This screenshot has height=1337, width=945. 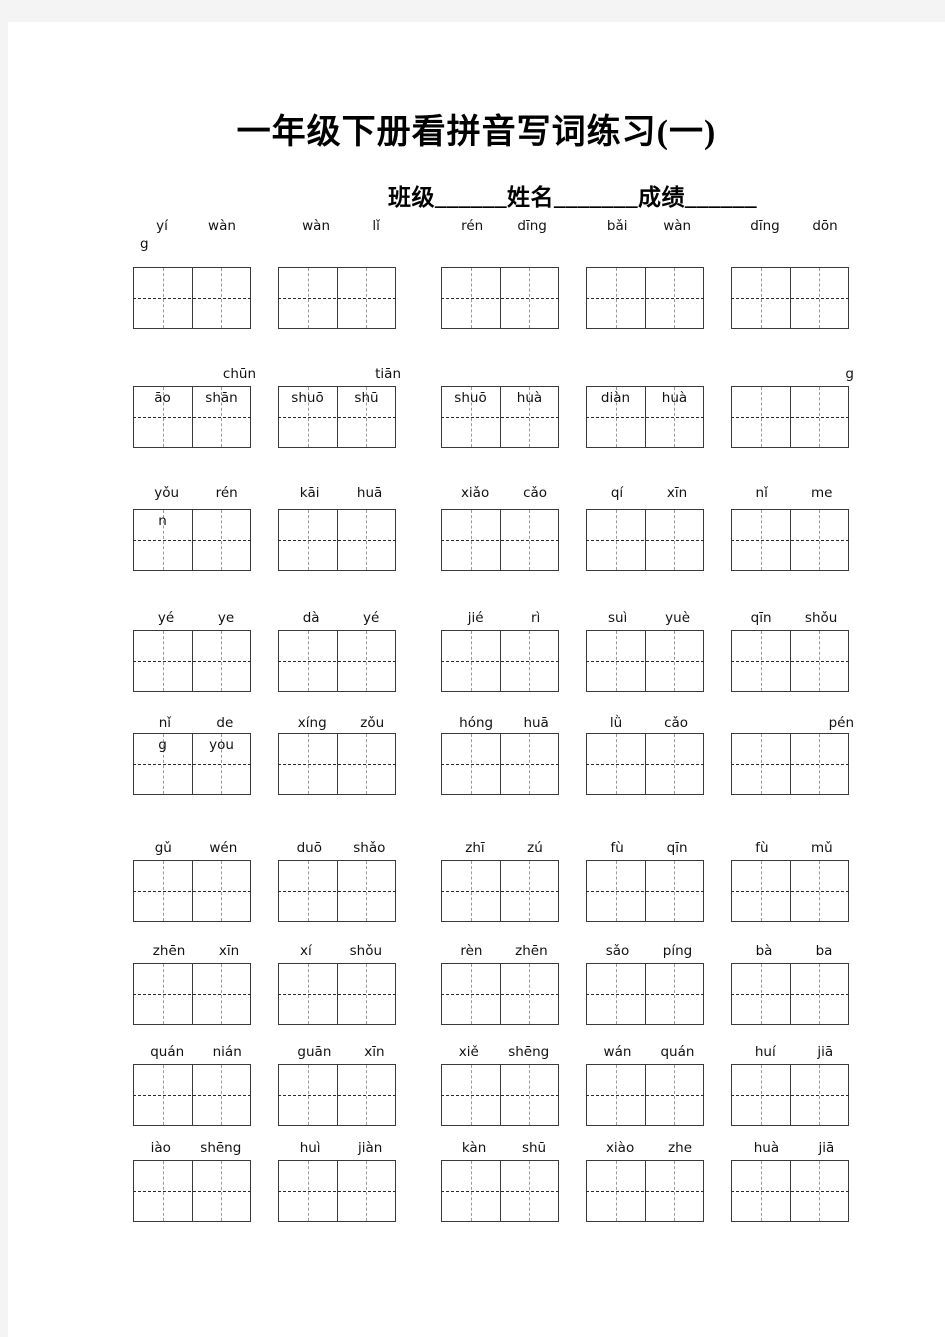 What do you see at coordinates (849, 374) in the screenshot?
I see `pinyin-syllable: g` at bounding box center [849, 374].